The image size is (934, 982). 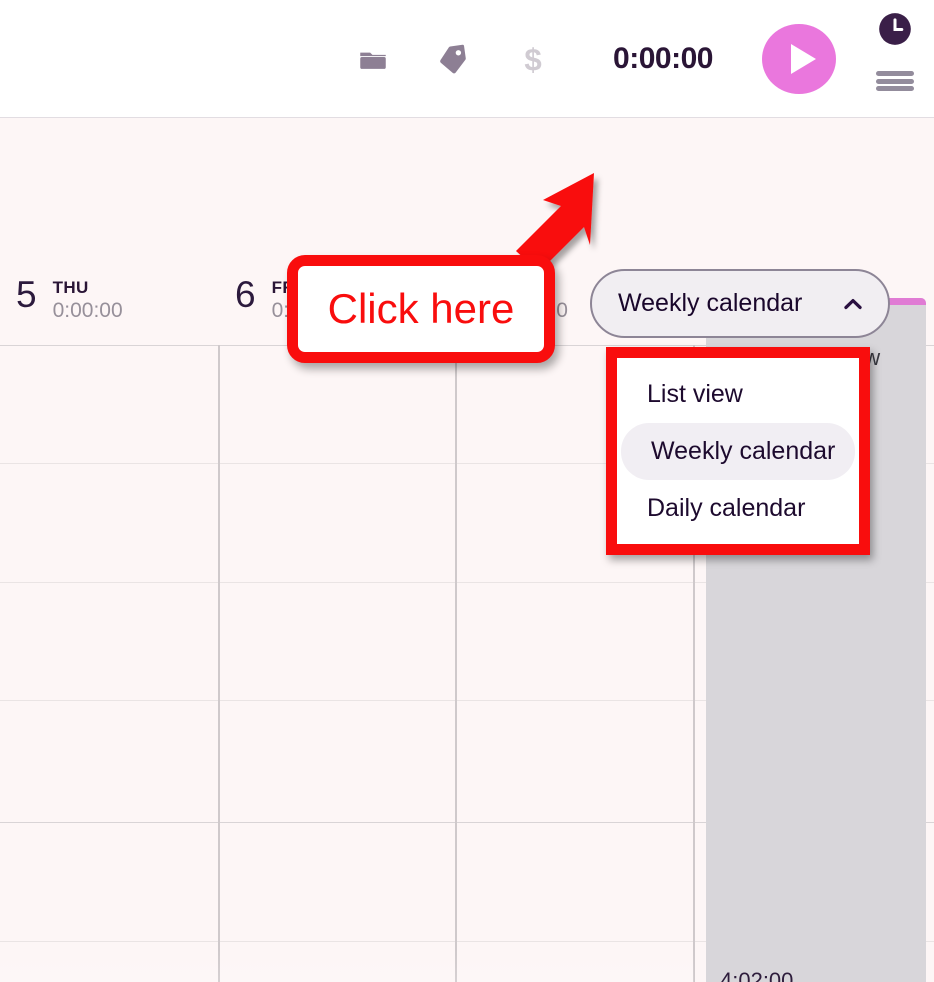 I want to click on menu-item-daily-calendar: Daily calendar, so click(x=738, y=508).